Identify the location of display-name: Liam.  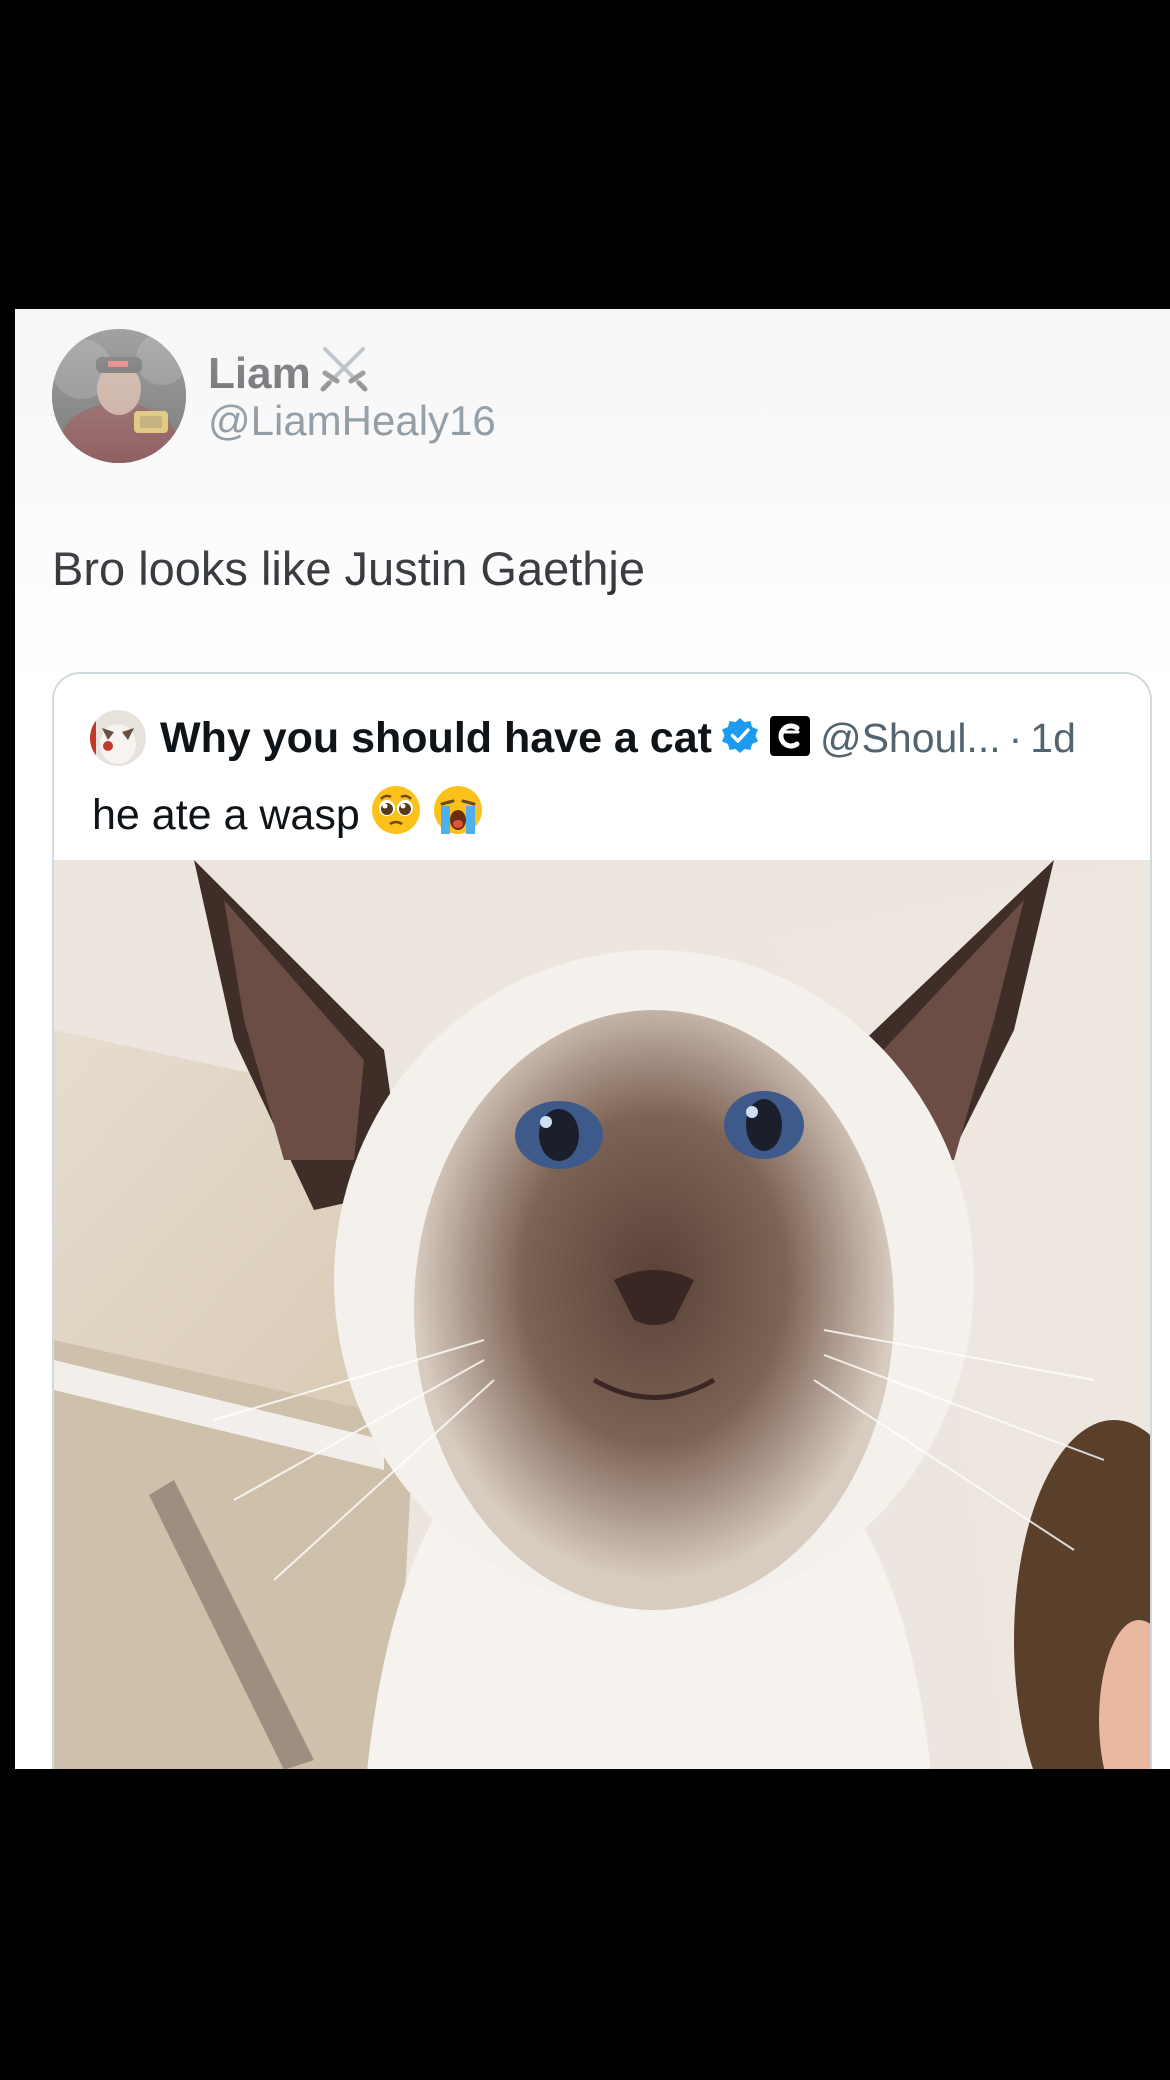
(289, 373).